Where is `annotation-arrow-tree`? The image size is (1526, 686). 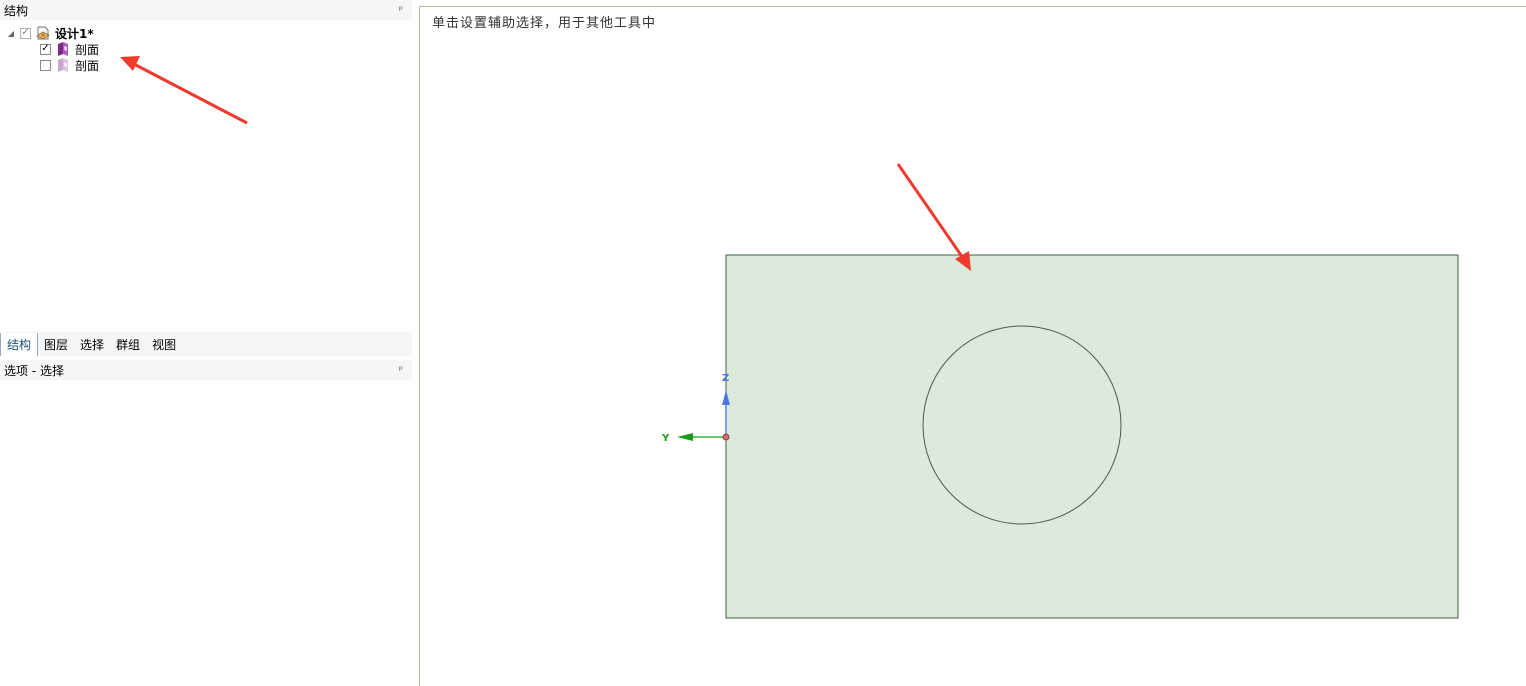 annotation-arrow-tree is located at coordinates (184, 90).